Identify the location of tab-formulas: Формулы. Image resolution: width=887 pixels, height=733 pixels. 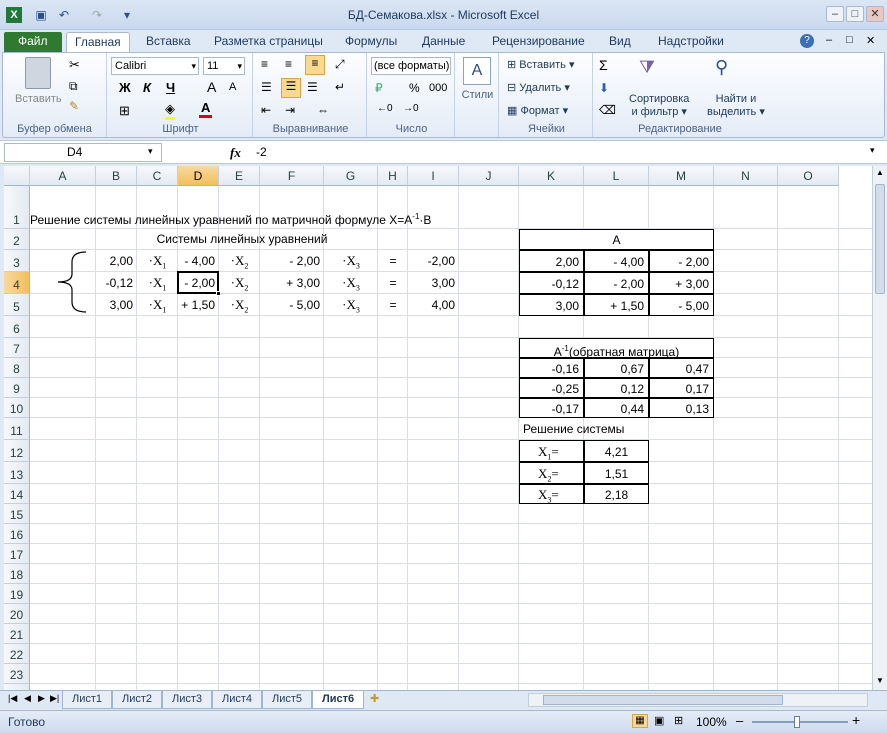
(371, 42).